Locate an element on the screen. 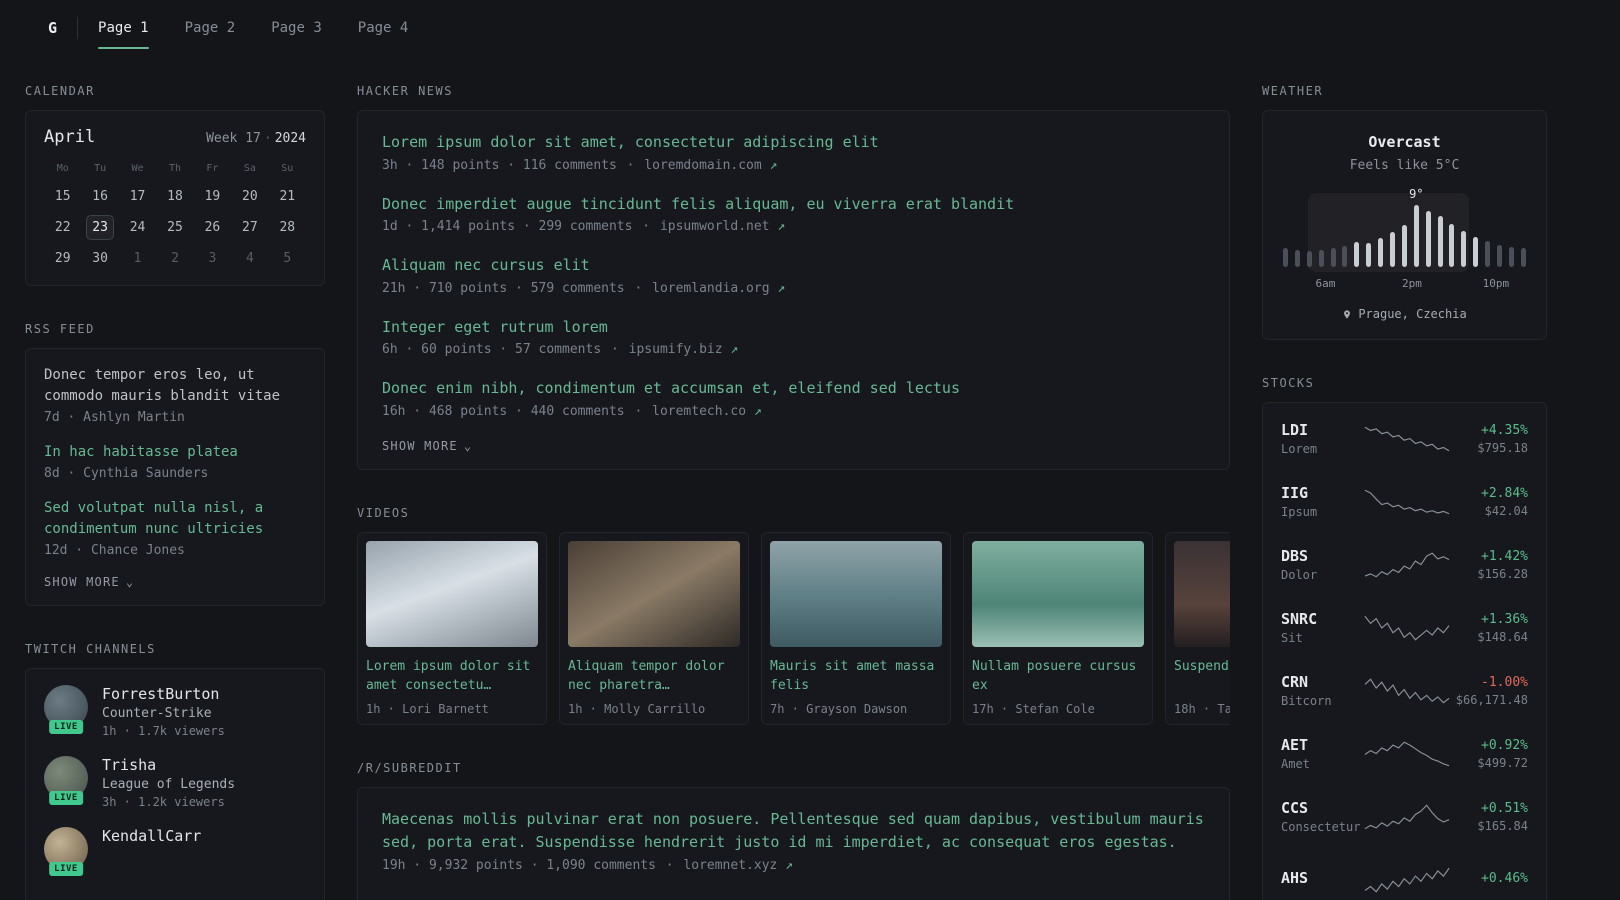  stock-name: Consectetur is located at coordinates (1321, 827).